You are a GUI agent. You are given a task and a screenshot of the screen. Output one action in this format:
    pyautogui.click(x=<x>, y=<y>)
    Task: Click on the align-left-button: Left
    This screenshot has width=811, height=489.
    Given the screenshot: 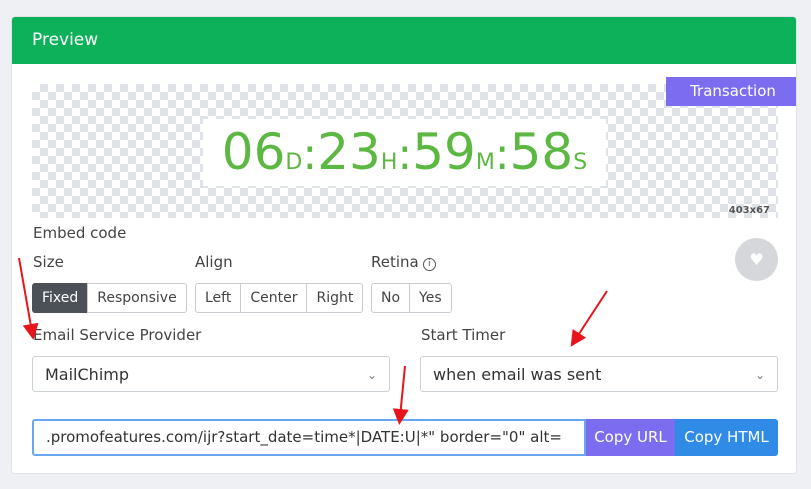 What is the action you would take?
    pyautogui.click(x=218, y=298)
    